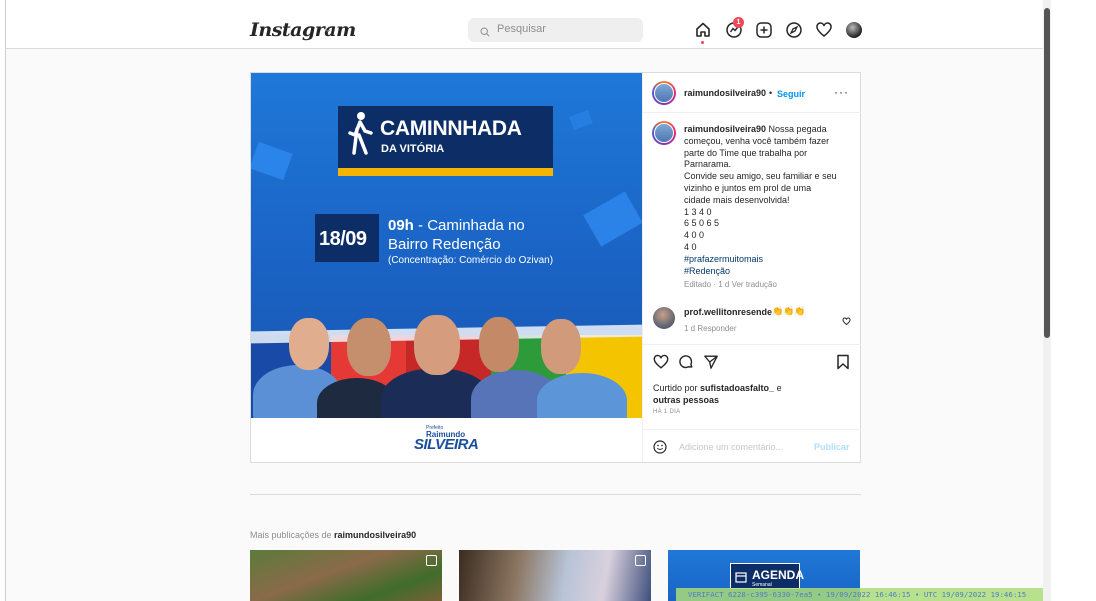 This screenshot has height=601, width=1096. Describe the element at coordinates (703, 30) in the screenshot. I see `home-icon` at that location.